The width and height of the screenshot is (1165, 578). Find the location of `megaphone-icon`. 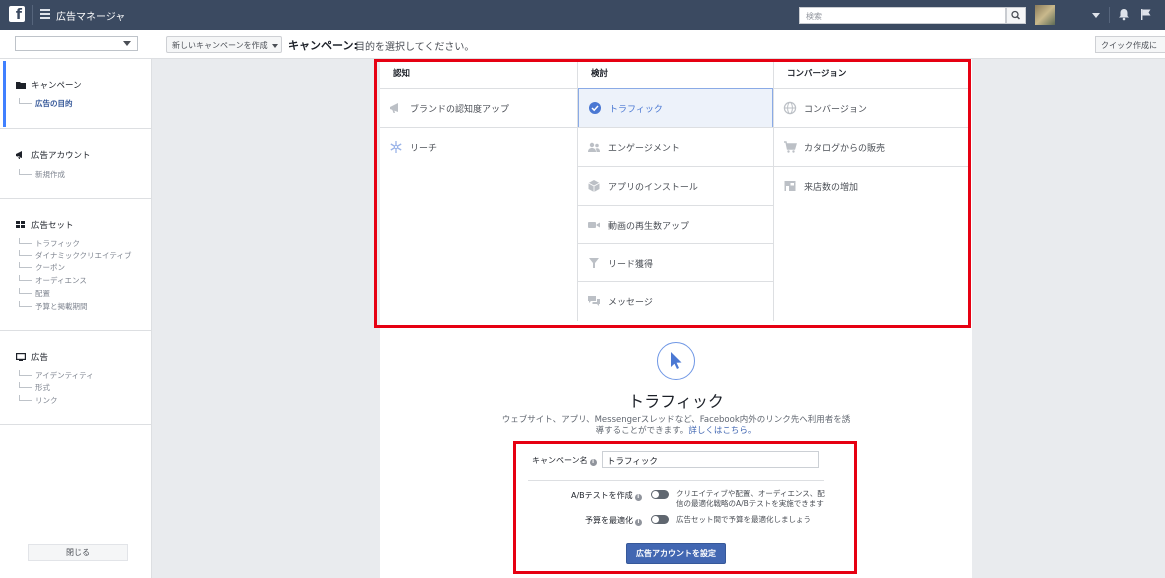

megaphone-icon is located at coordinates (19, 155).